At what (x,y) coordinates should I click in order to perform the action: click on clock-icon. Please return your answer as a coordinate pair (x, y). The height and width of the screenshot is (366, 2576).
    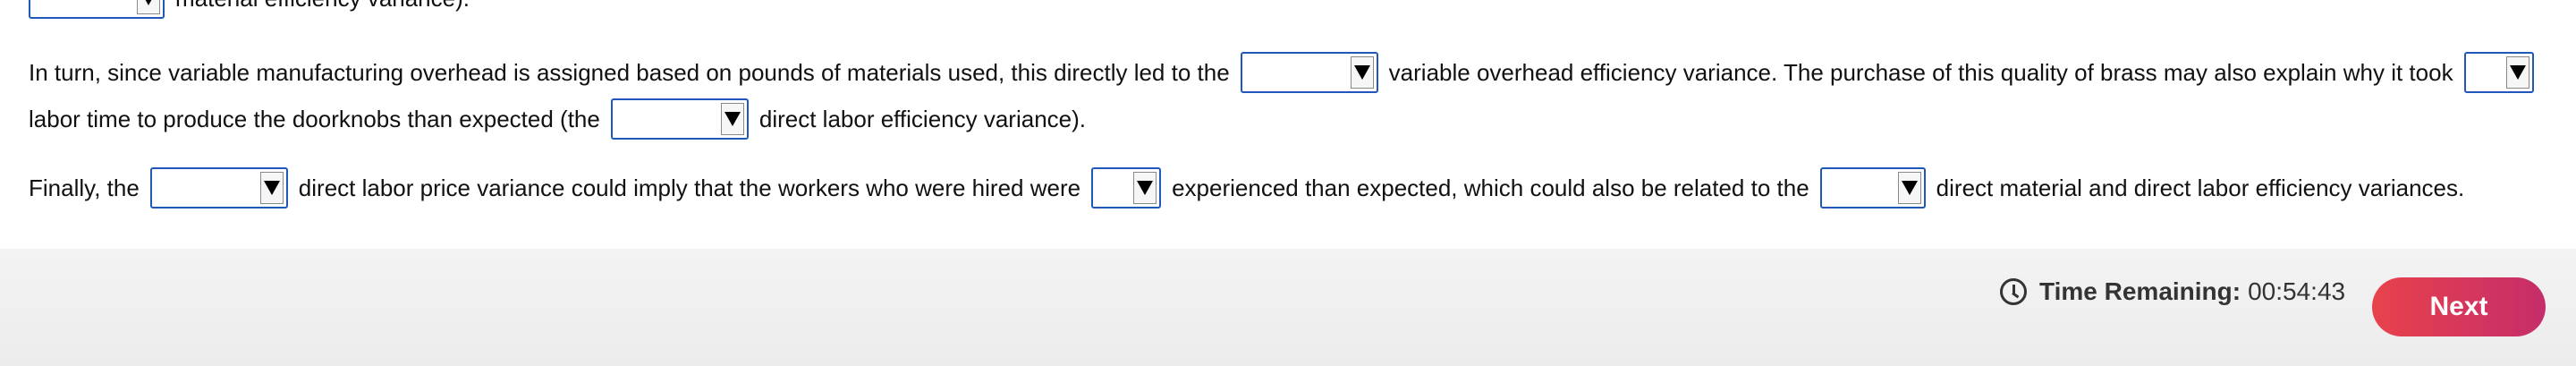
    Looking at the image, I should click on (2013, 292).